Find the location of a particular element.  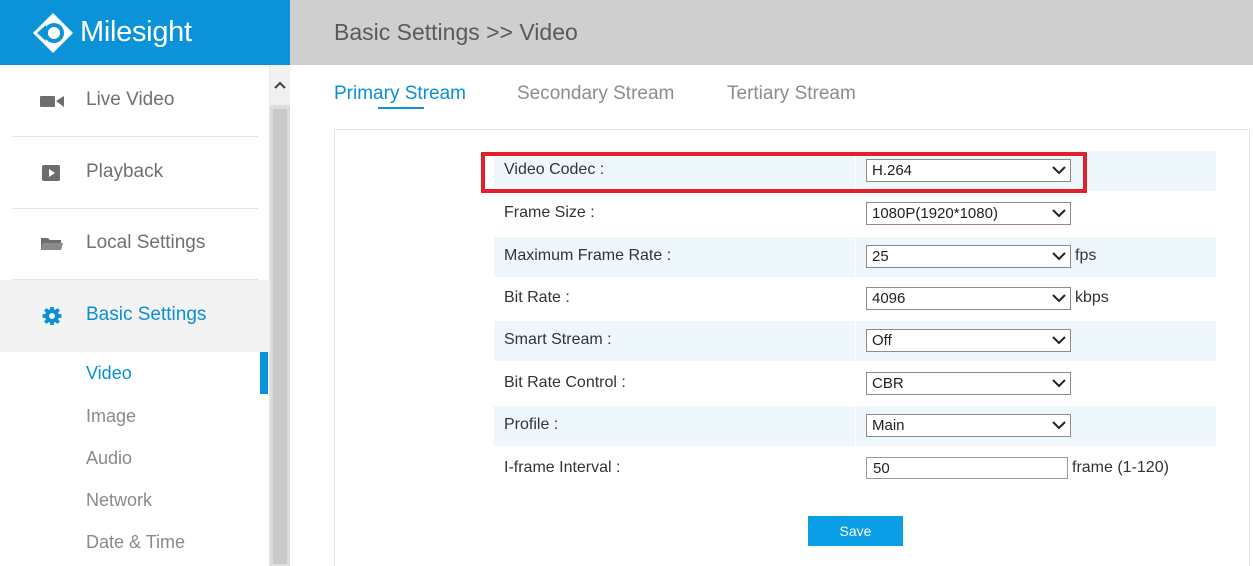

sidebar-item-label: Live Video is located at coordinates (130, 99).